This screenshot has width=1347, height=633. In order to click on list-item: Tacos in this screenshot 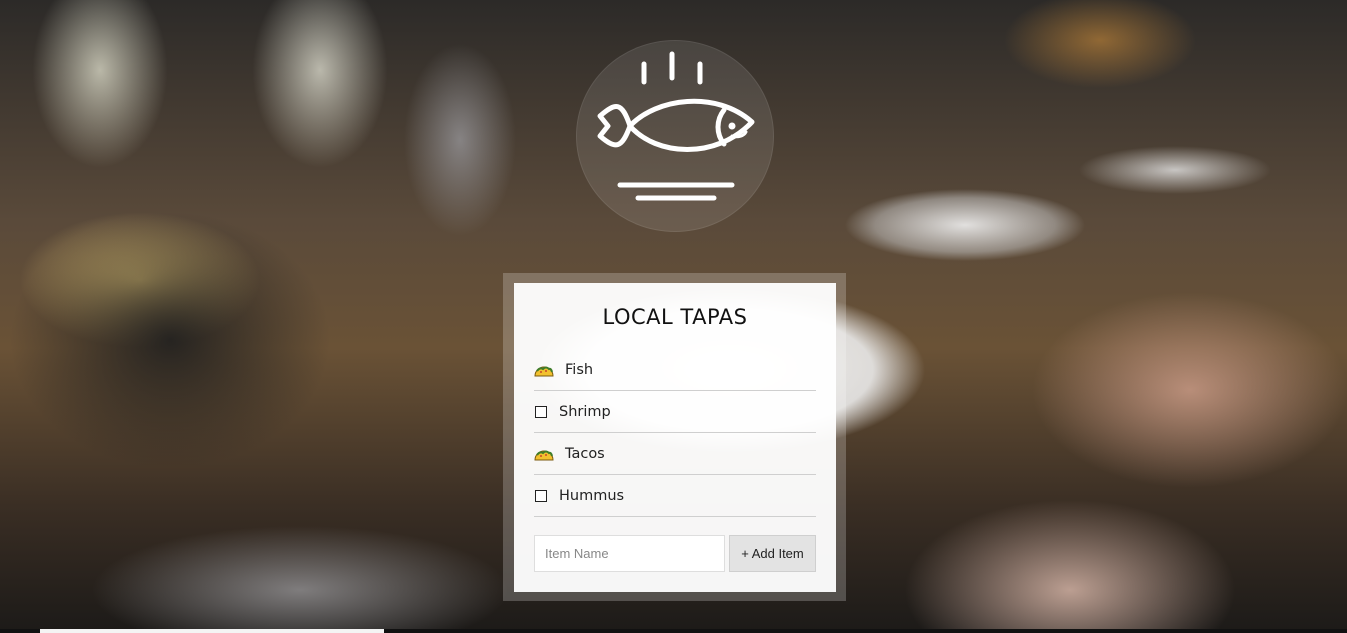, I will do `click(675, 454)`.